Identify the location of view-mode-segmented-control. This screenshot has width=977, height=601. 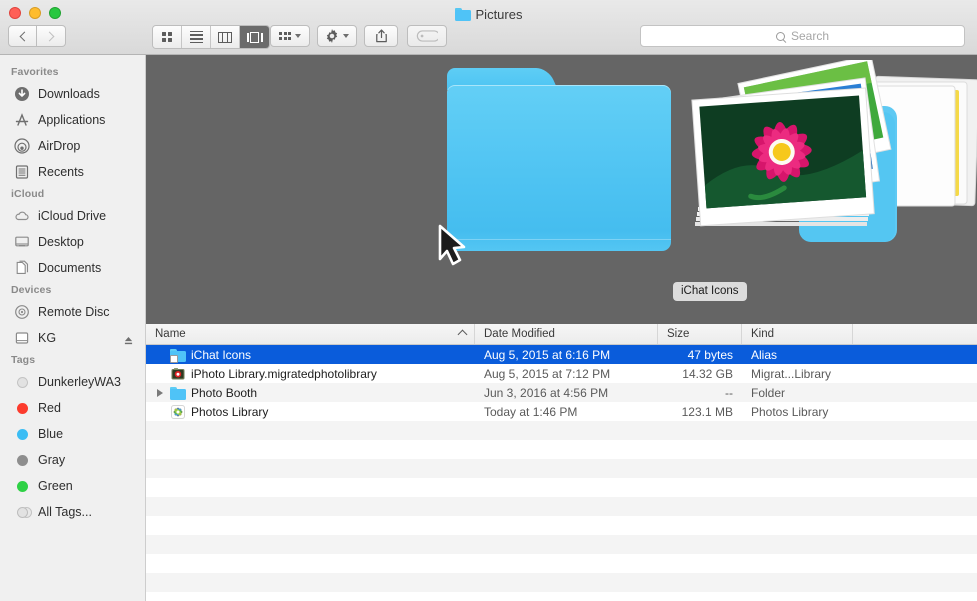
(211, 37).